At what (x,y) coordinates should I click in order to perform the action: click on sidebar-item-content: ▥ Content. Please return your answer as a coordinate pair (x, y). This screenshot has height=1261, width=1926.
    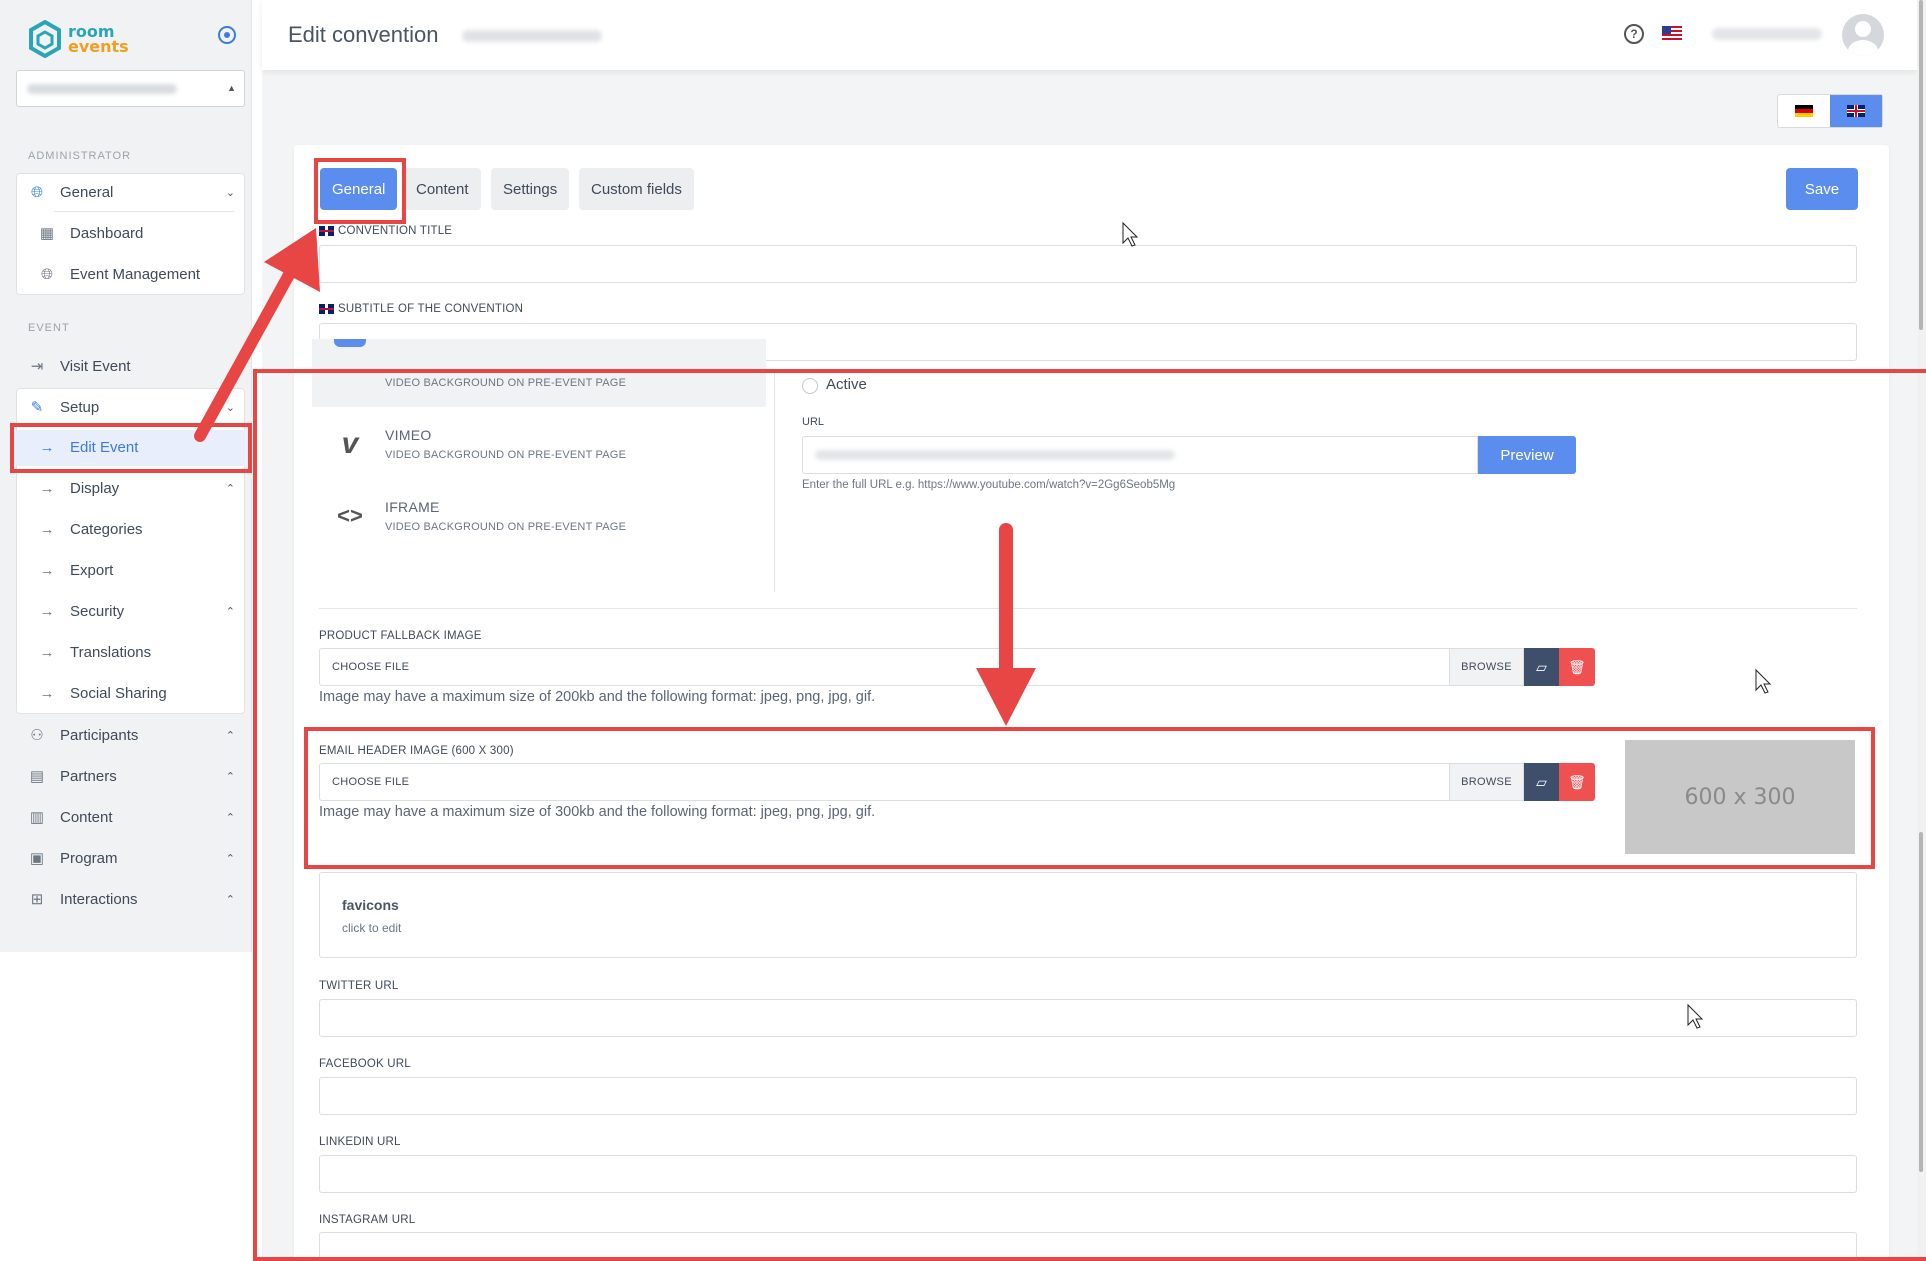
    Looking at the image, I should click on (70, 817).